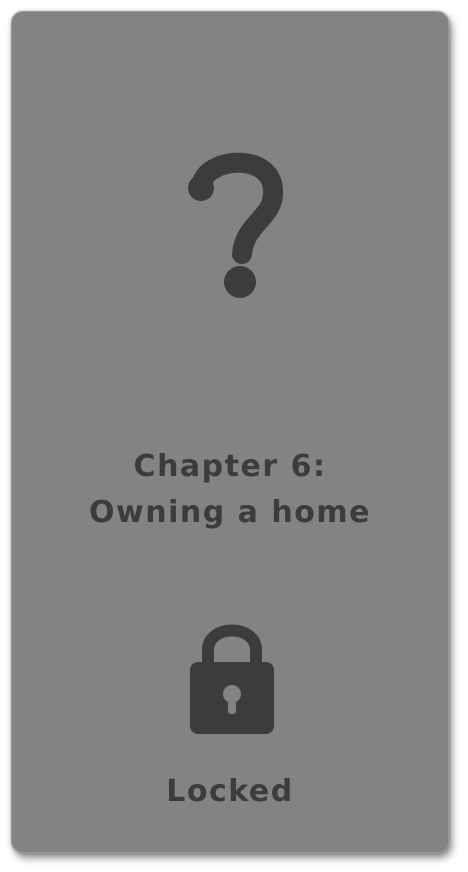 Image resolution: width=468 pixels, height=872 pixels. I want to click on chapter-title: Chapter 6: Owning a home, so click(230, 490).